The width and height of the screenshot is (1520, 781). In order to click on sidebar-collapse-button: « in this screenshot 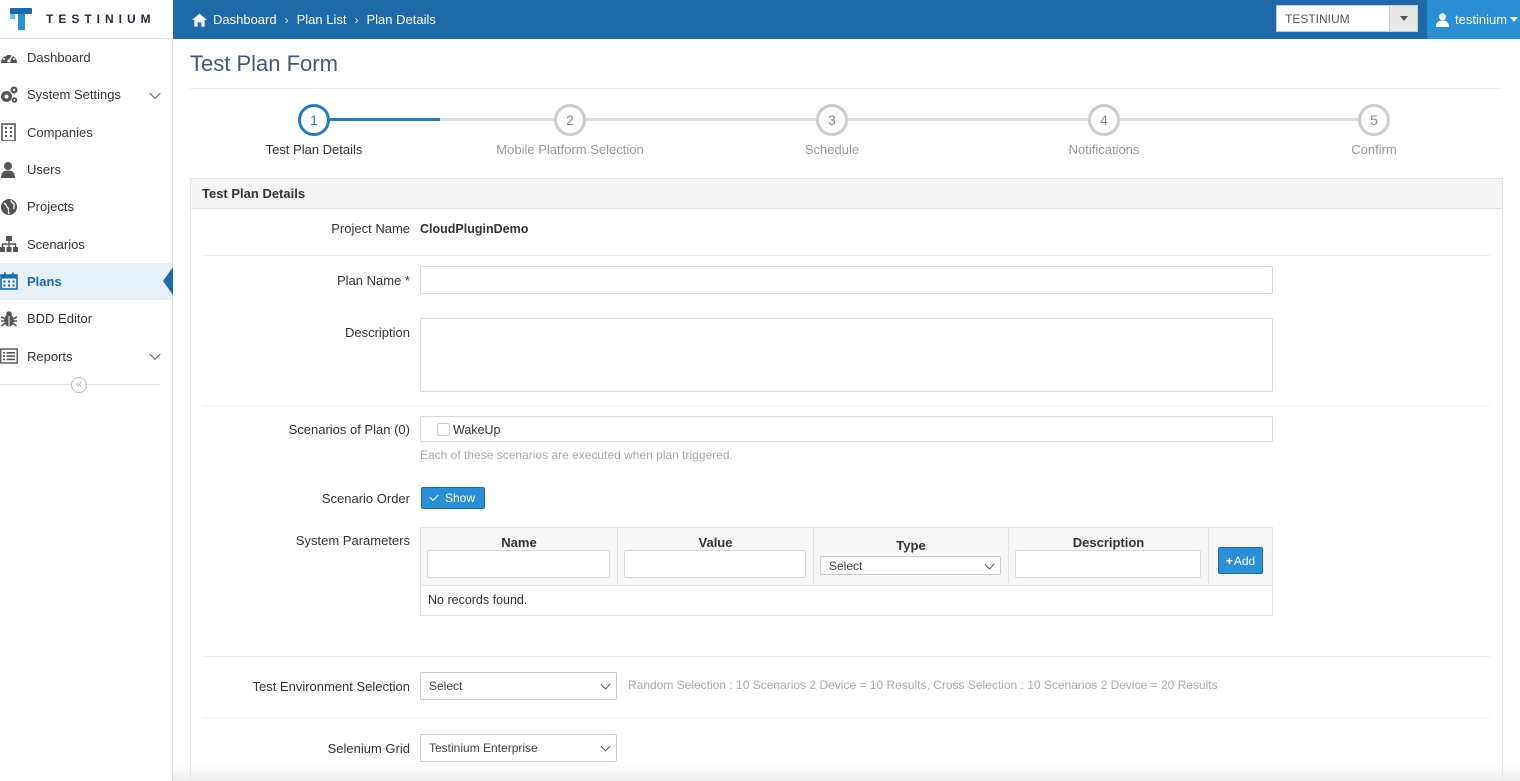, I will do `click(79, 385)`.